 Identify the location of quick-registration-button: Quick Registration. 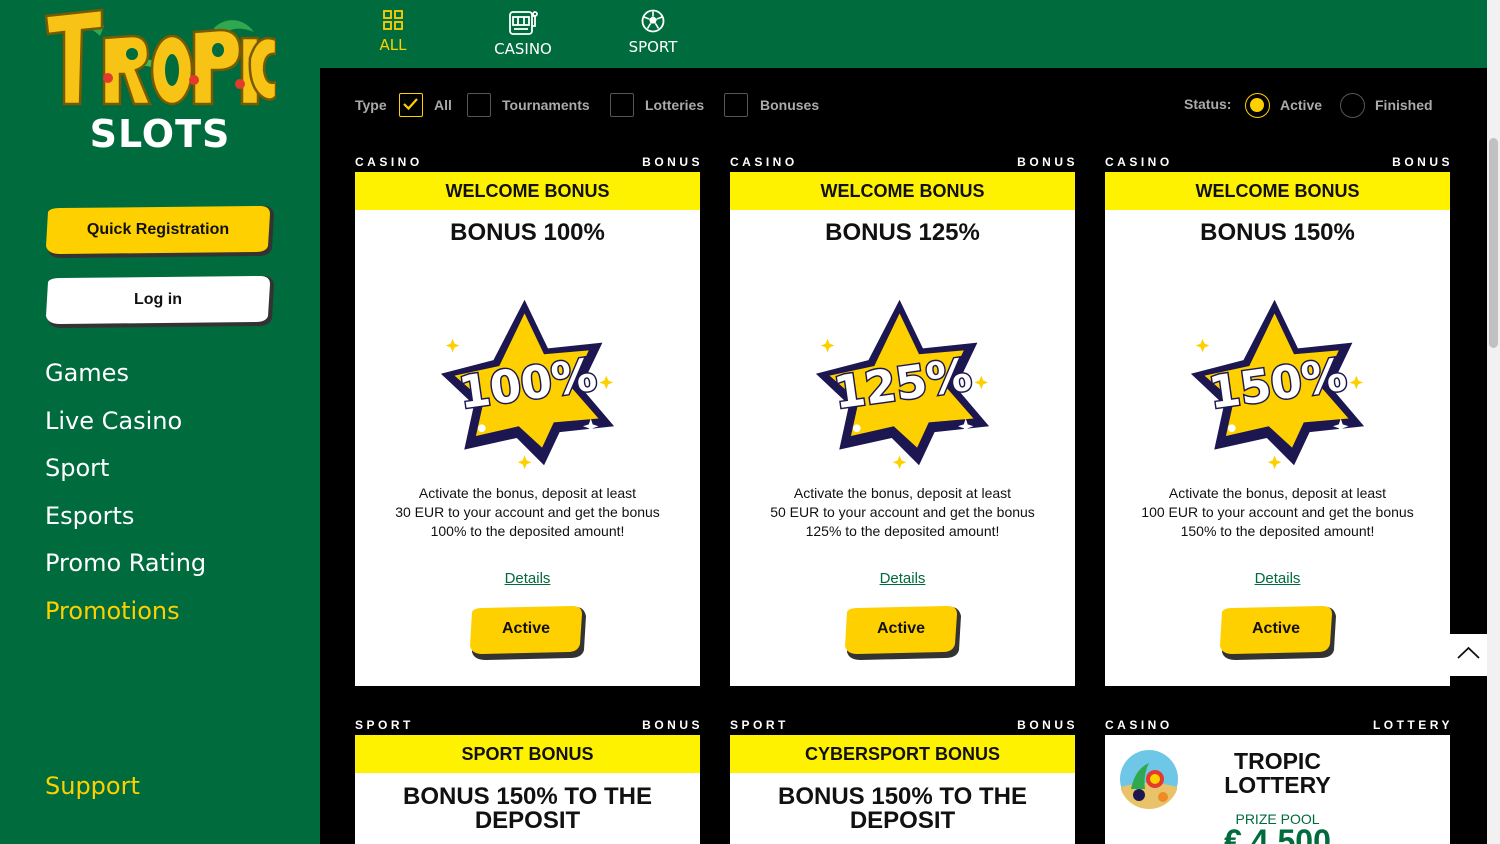
(160, 232).